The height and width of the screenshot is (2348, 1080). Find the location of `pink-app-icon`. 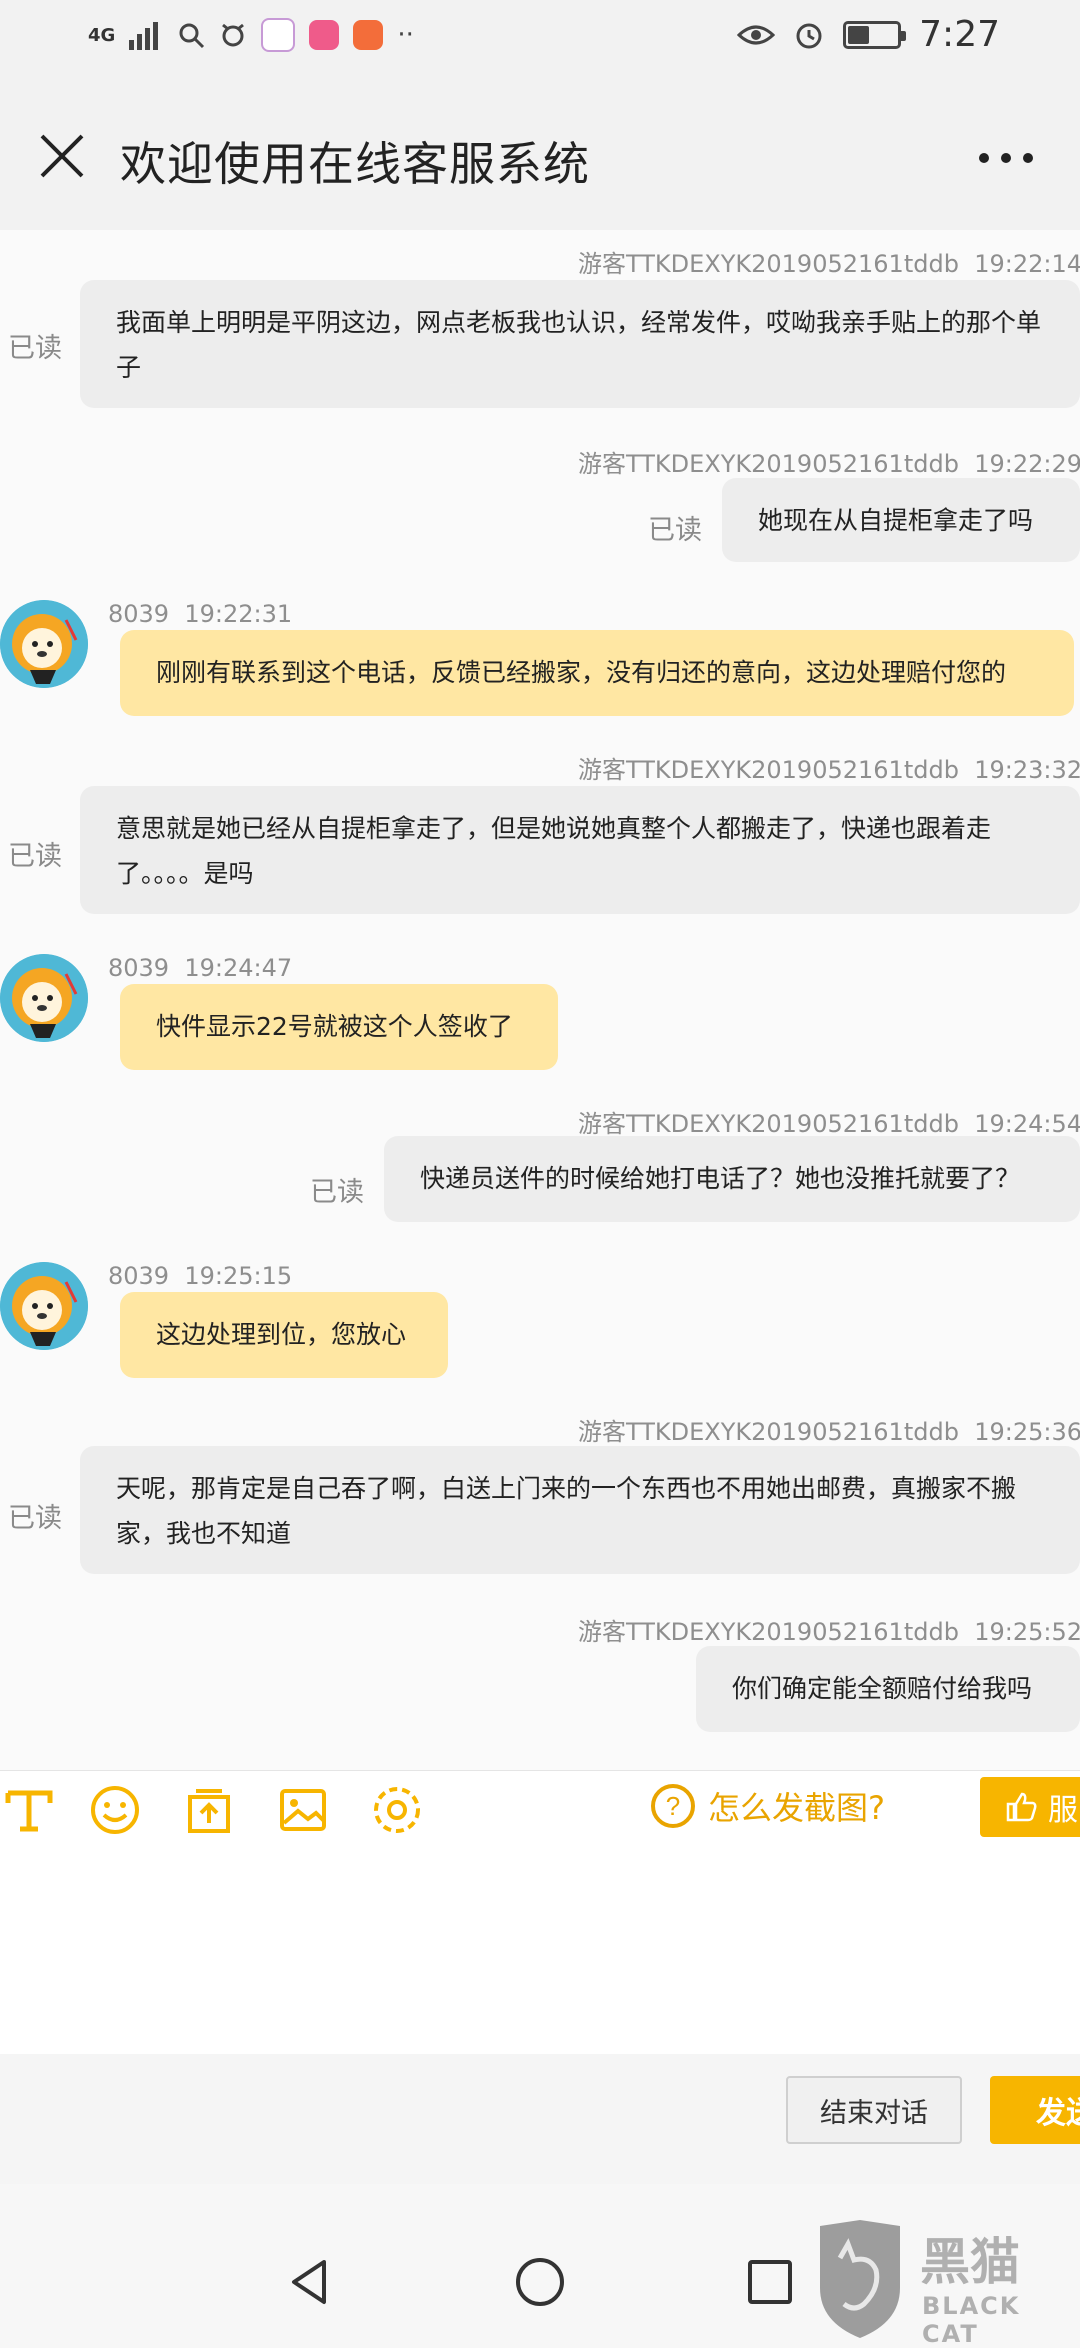

pink-app-icon is located at coordinates (324, 35).